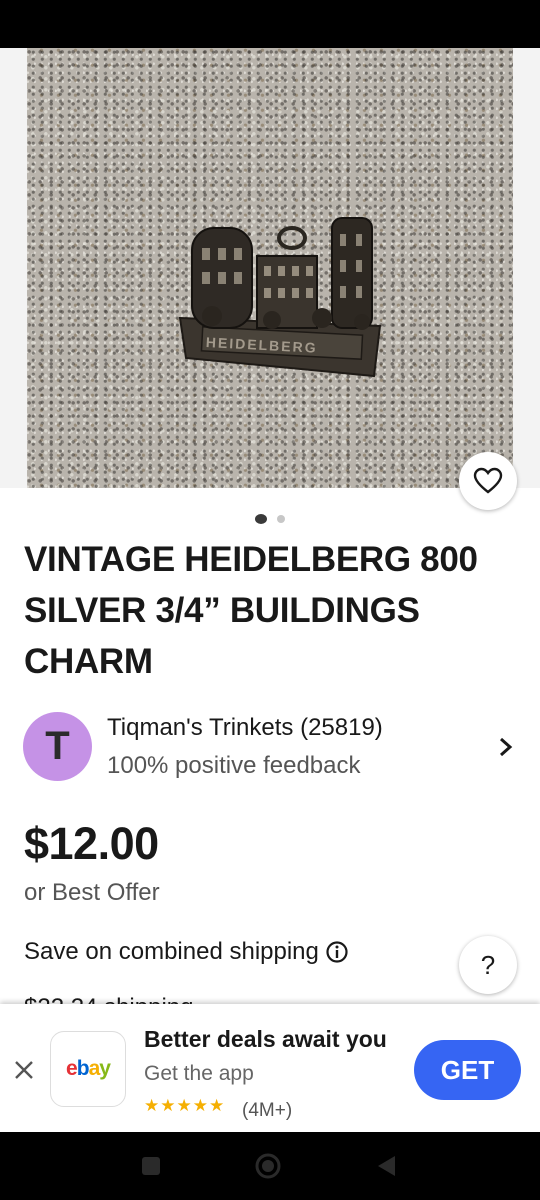 This screenshot has height=1200, width=540. I want to click on system-navigation-bar, so click(270, 1166).